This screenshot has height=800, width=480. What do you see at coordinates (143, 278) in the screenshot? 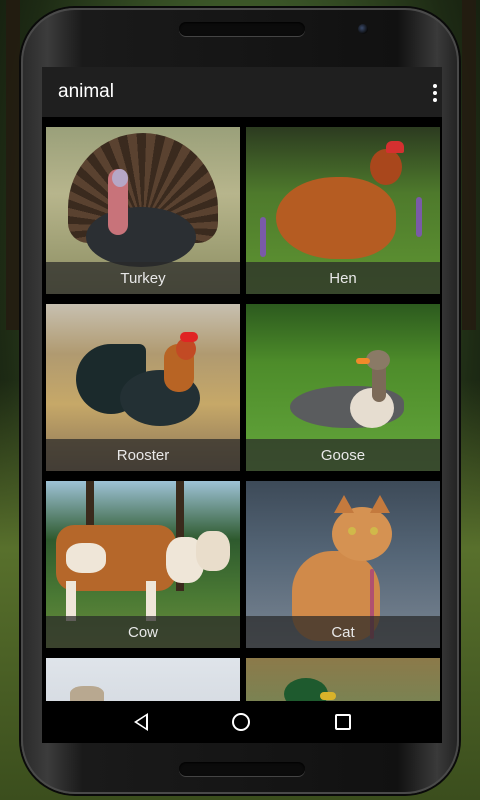
I see `tile-caption: Turkey` at bounding box center [143, 278].